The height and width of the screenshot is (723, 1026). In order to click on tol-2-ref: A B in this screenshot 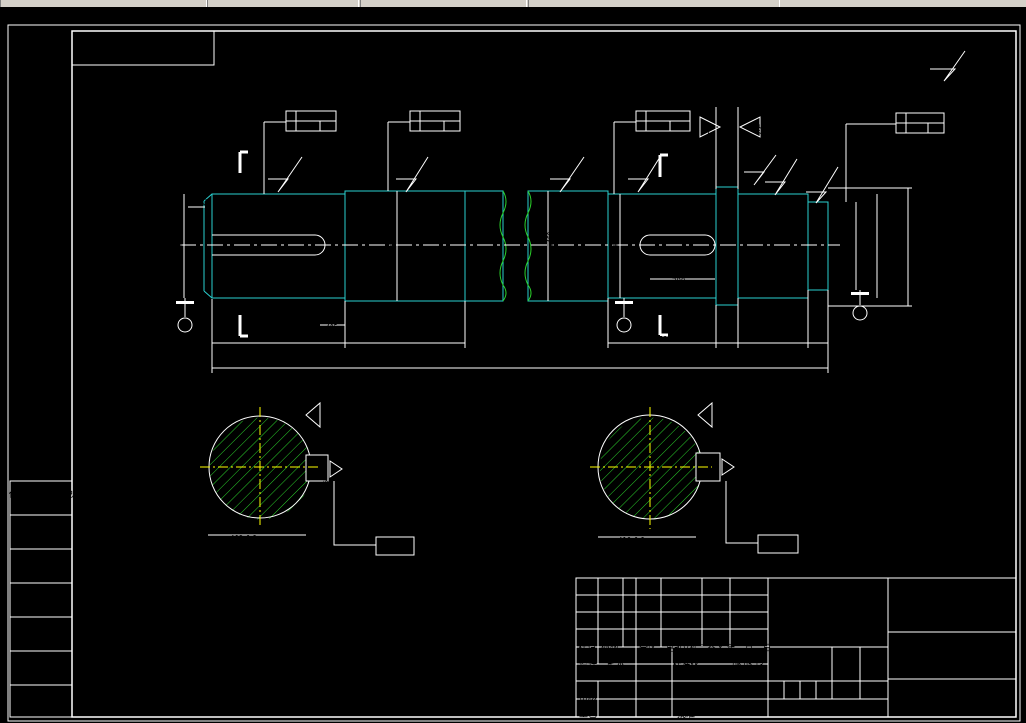, I will do `click(451, 127)`.